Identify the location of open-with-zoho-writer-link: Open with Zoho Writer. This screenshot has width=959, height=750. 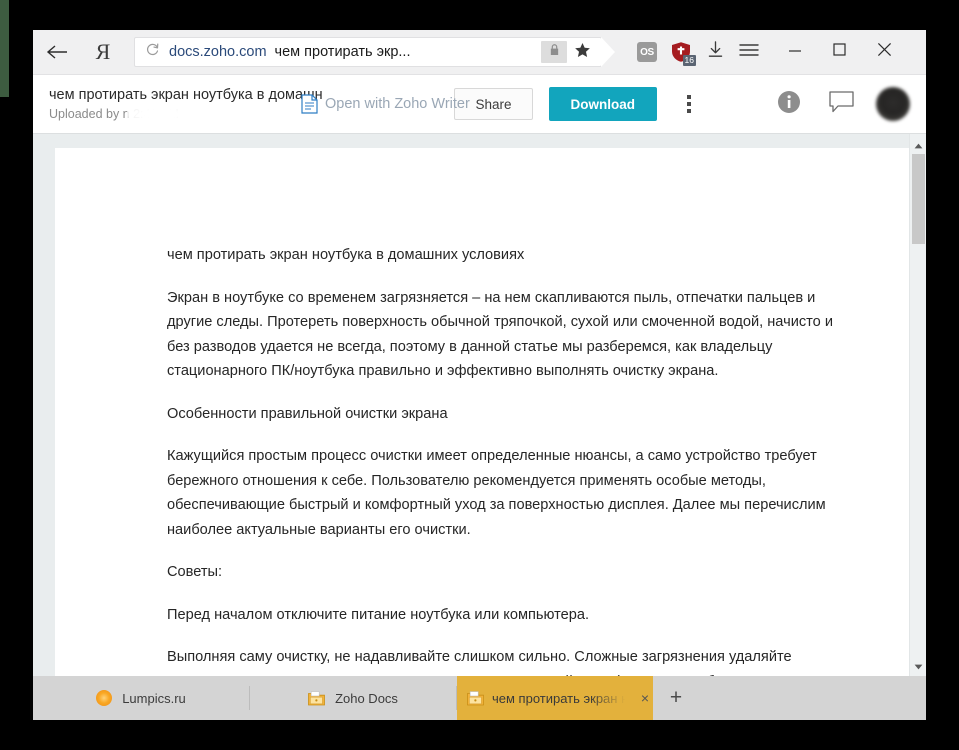
(385, 104).